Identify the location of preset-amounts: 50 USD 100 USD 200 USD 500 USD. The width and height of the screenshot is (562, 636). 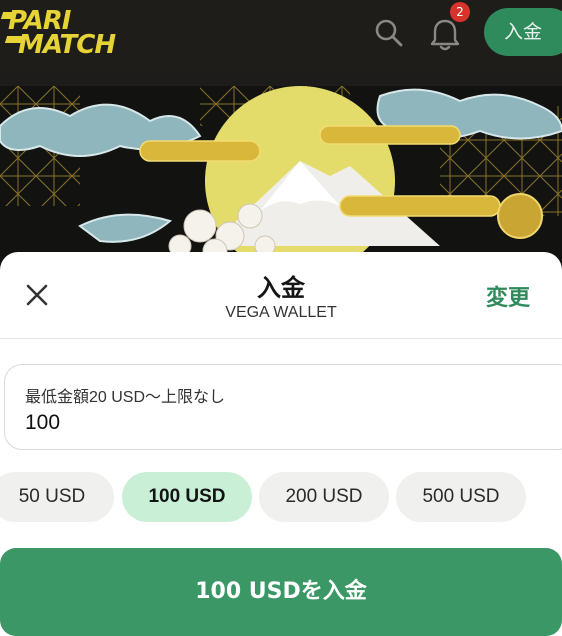
(281, 497).